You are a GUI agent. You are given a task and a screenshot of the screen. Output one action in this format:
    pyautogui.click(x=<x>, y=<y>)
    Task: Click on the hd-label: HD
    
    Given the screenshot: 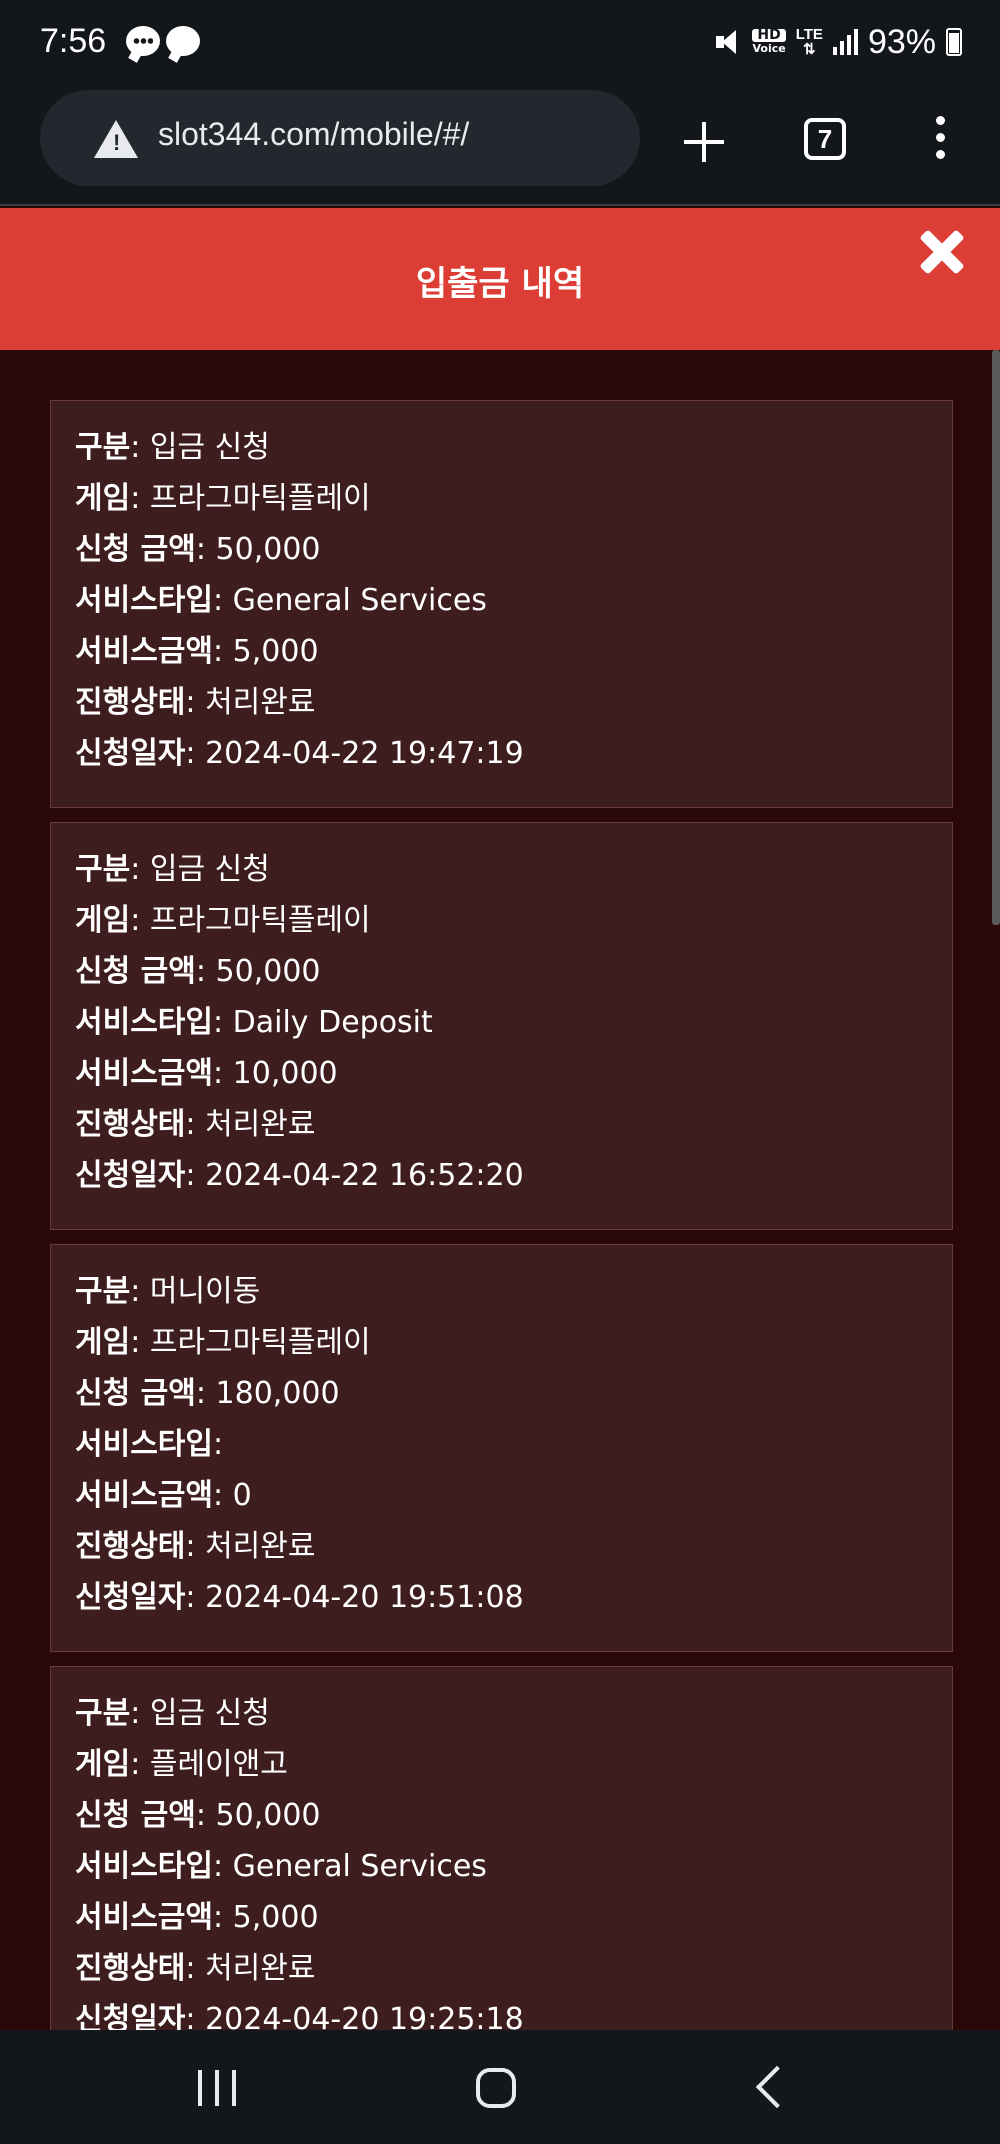 What is the action you would take?
    pyautogui.click(x=769, y=35)
    